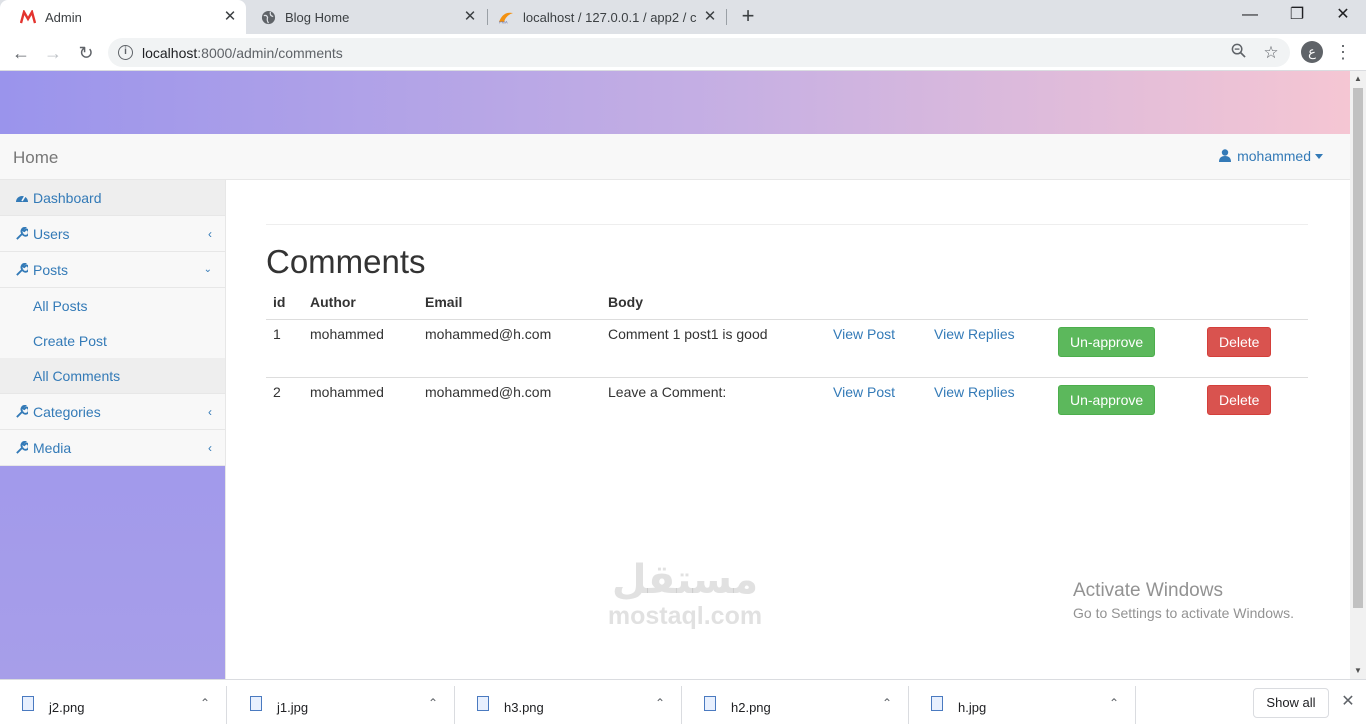  What do you see at coordinates (360, 348) in the screenshot?
I see `cell-author: mohammed` at bounding box center [360, 348].